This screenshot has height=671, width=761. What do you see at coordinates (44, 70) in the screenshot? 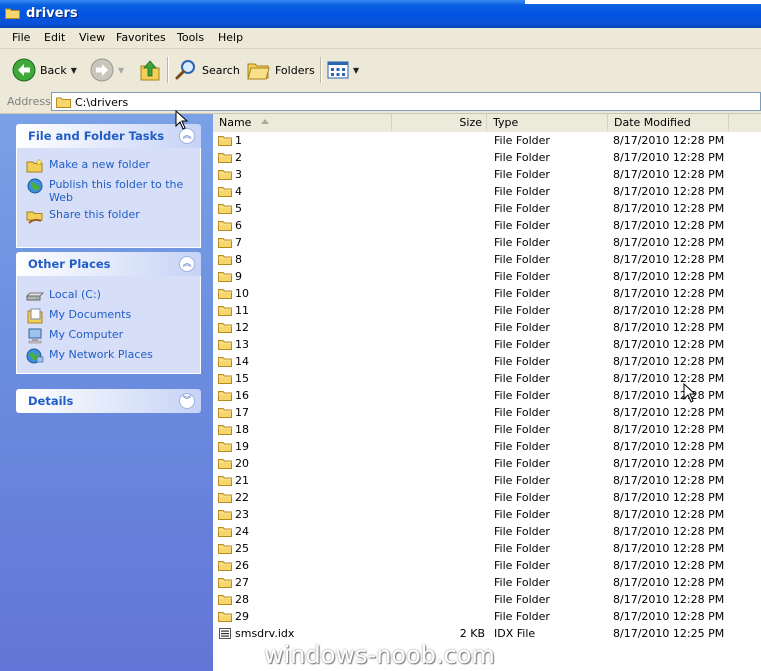
I see `back-button: Back ▼` at bounding box center [44, 70].